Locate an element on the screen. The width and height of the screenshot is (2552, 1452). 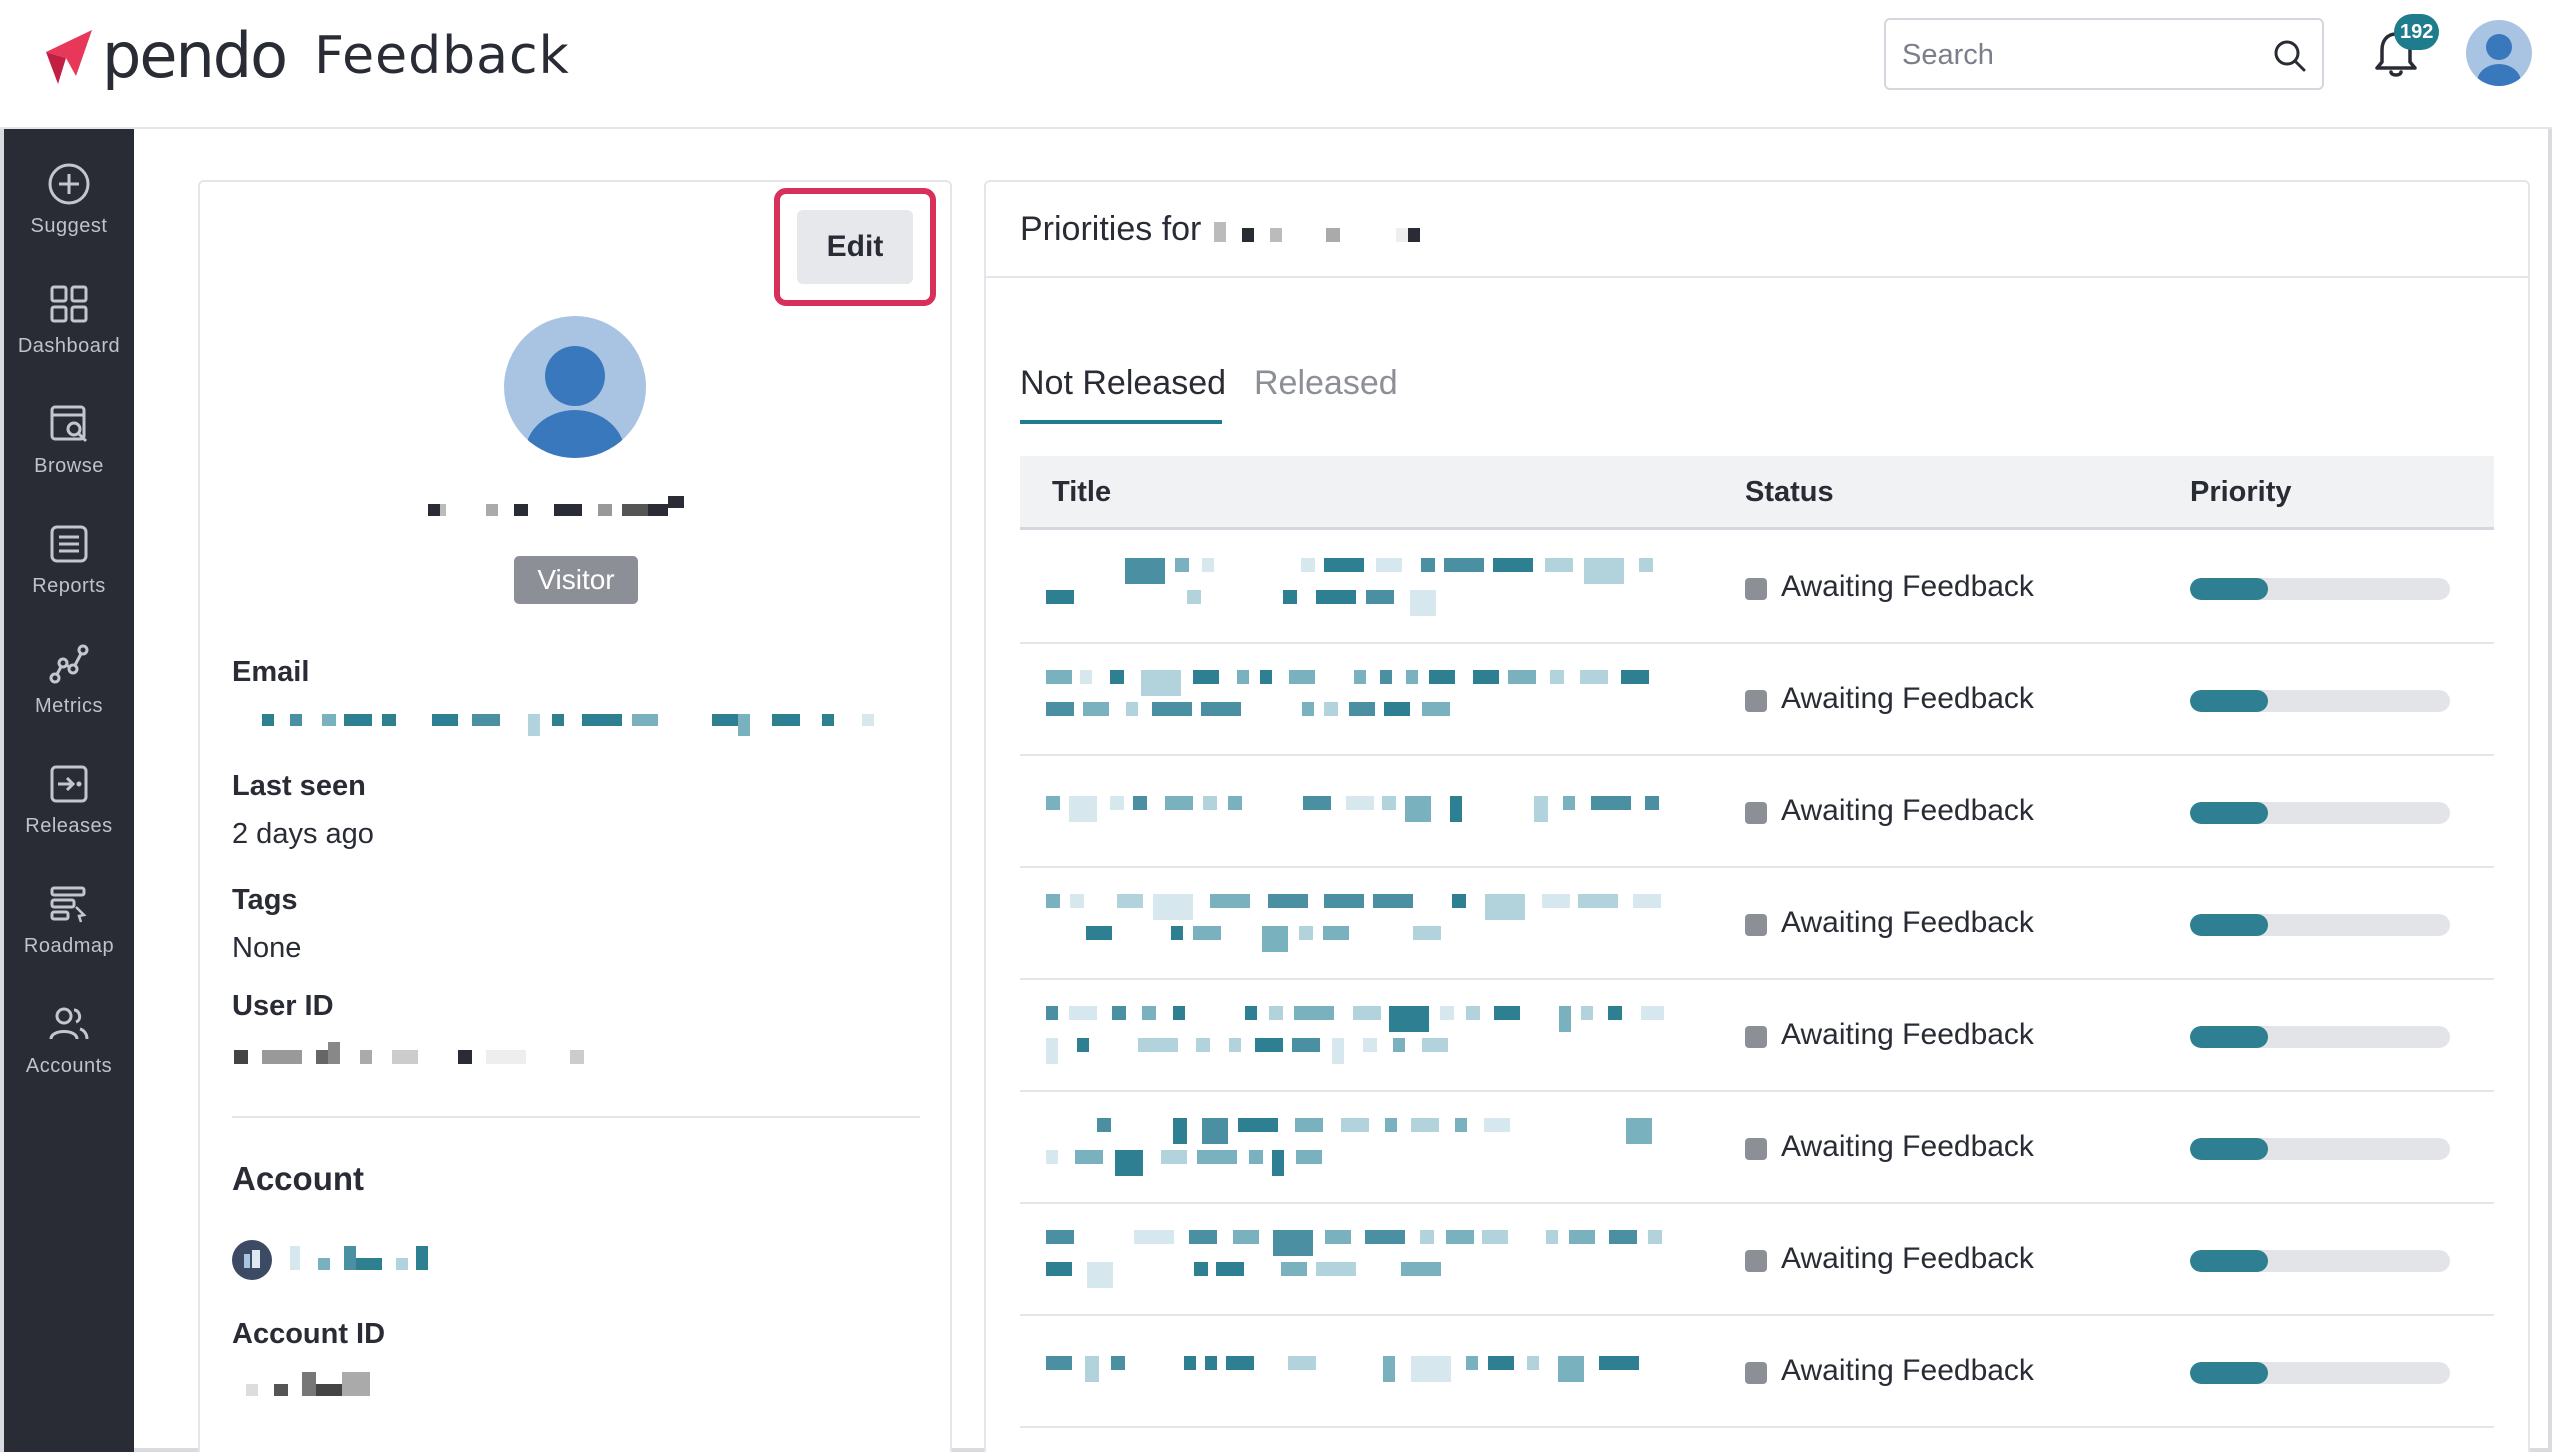
sidebar-item-roadmap: Roadmap is located at coordinates (69, 936).